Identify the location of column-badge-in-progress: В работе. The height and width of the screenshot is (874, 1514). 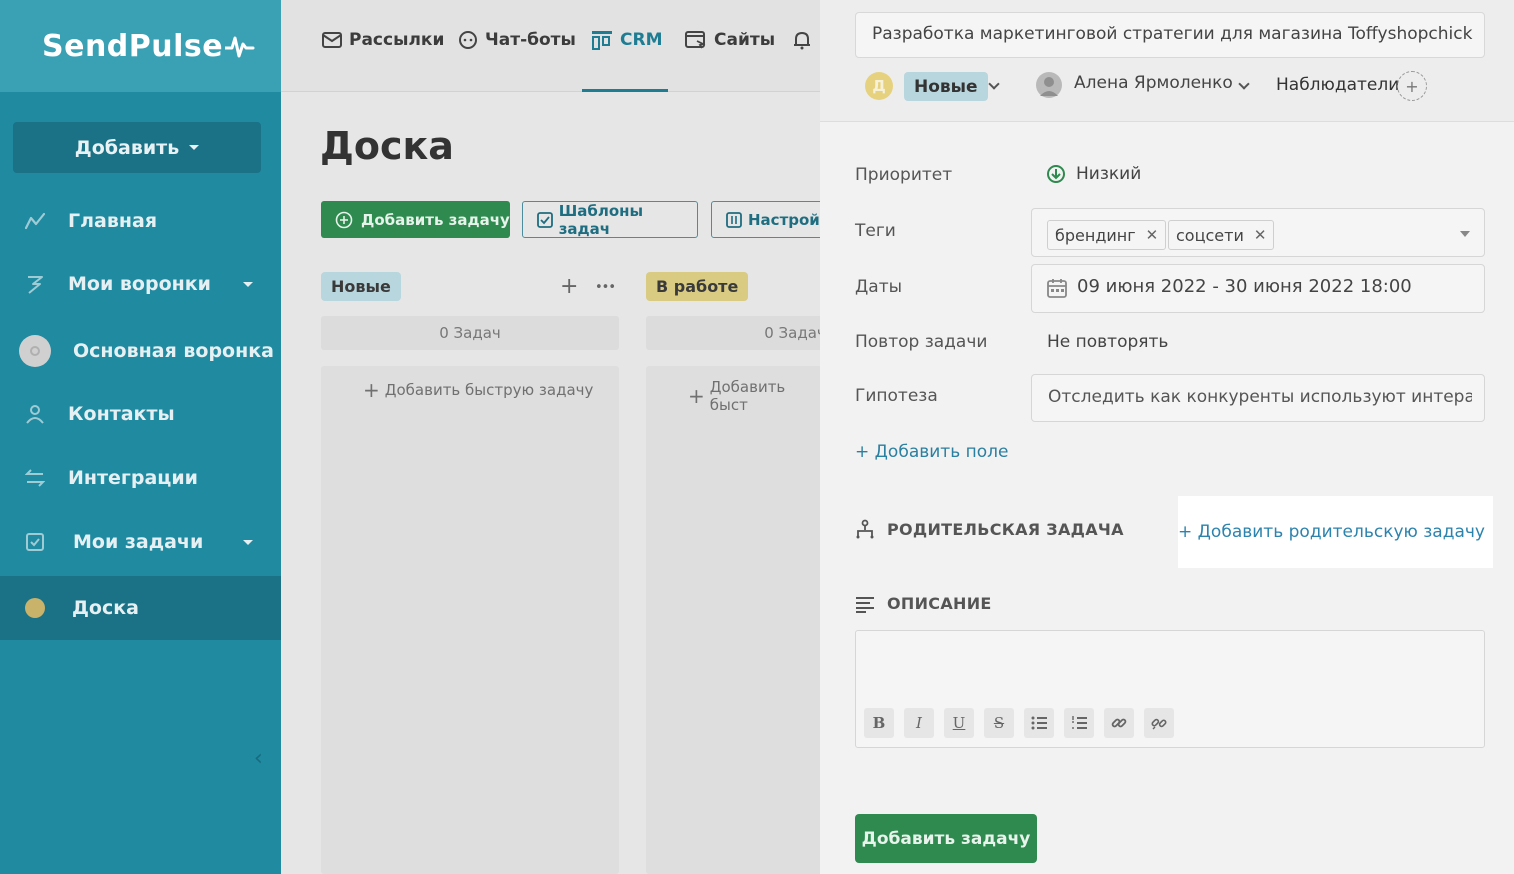
(697, 286).